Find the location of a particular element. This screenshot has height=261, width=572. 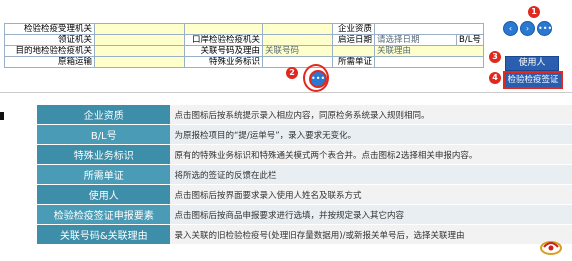

desc-value: 点击图标后按界面要求录入使用人姓名及联系方式 is located at coordinates (371, 194).